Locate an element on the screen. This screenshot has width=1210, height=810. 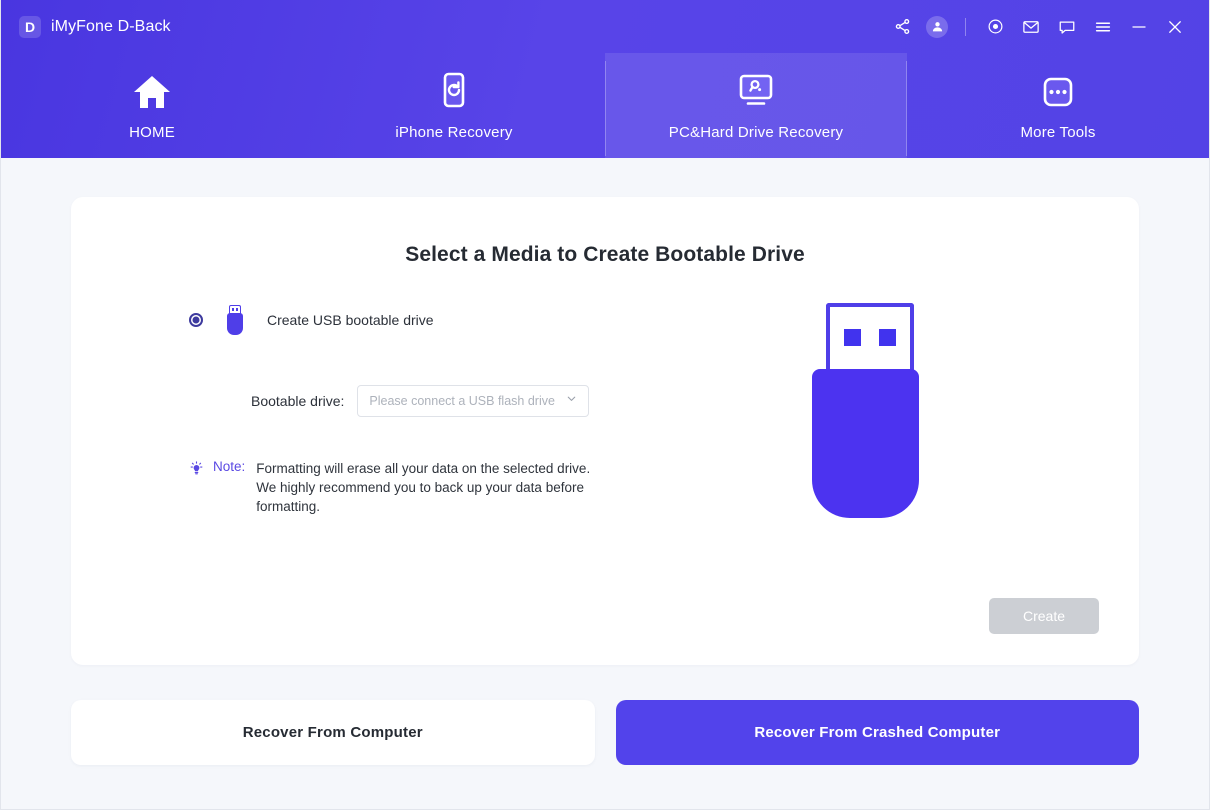
lightbulb-icon is located at coordinates (198, 470).